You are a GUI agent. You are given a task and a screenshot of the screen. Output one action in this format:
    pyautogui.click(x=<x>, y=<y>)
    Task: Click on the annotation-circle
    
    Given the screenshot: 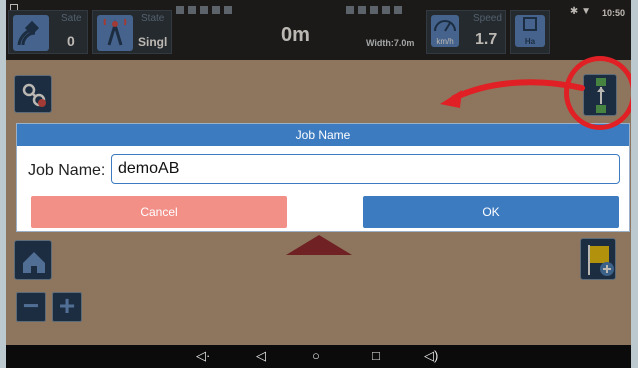 What is the action you would take?
    pyautogui.click(x=597, y=93)
    